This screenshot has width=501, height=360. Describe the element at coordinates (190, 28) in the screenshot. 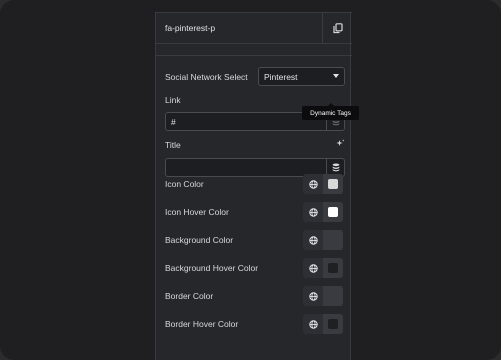

I see `item-title: fa-pinterest-p` at that location.